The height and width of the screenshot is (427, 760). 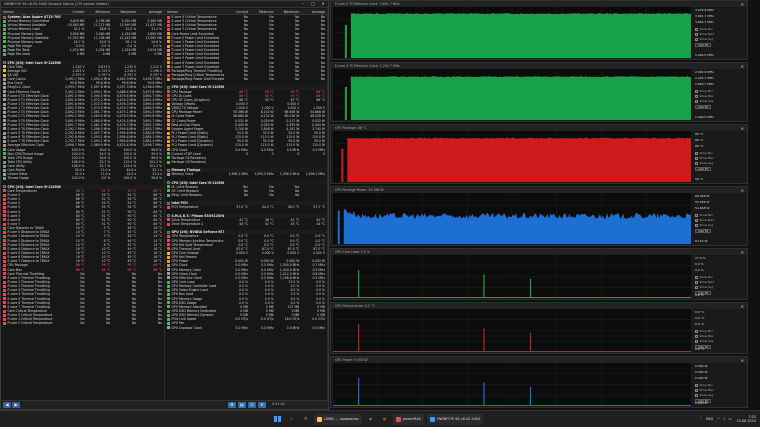 I want to click on sensor-row: Page File Used 0 MB 0 MB 0 MB 0 MB, so click(x=82, y=54).